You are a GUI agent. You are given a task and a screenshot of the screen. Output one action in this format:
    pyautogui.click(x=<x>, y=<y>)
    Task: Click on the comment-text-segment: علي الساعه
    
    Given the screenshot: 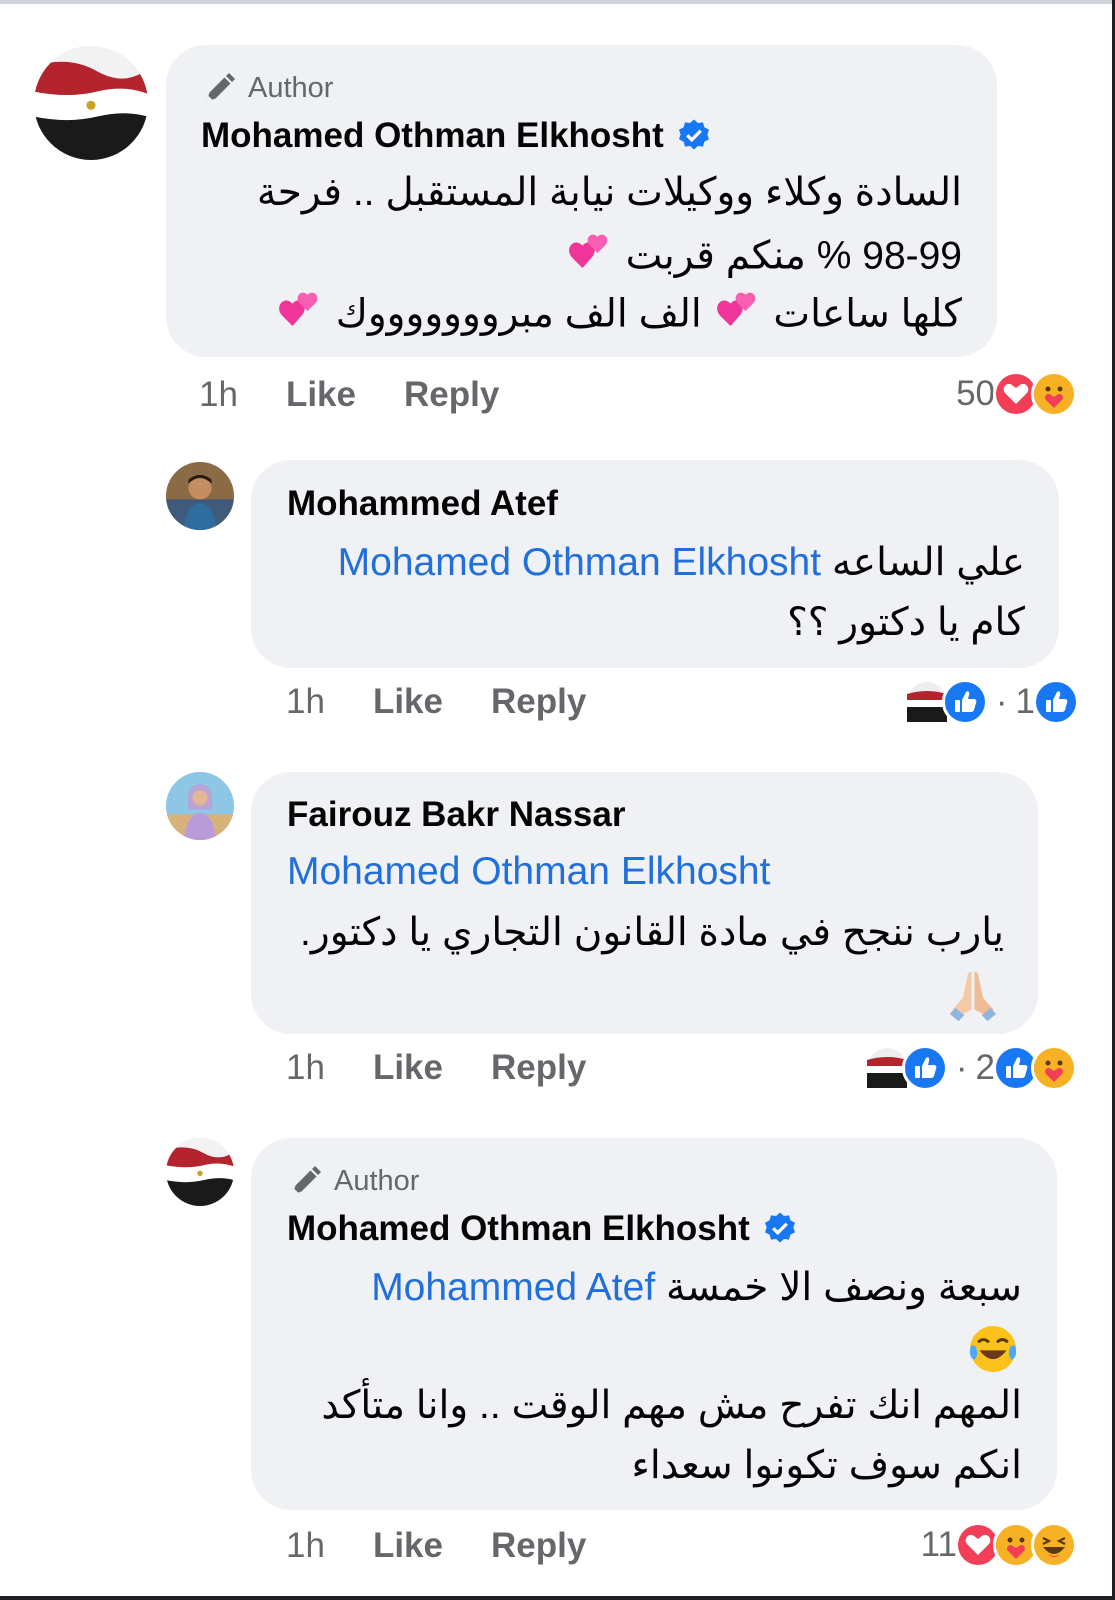 What is the action you would take?
    pyautogui.click(x=928, y=562)
    